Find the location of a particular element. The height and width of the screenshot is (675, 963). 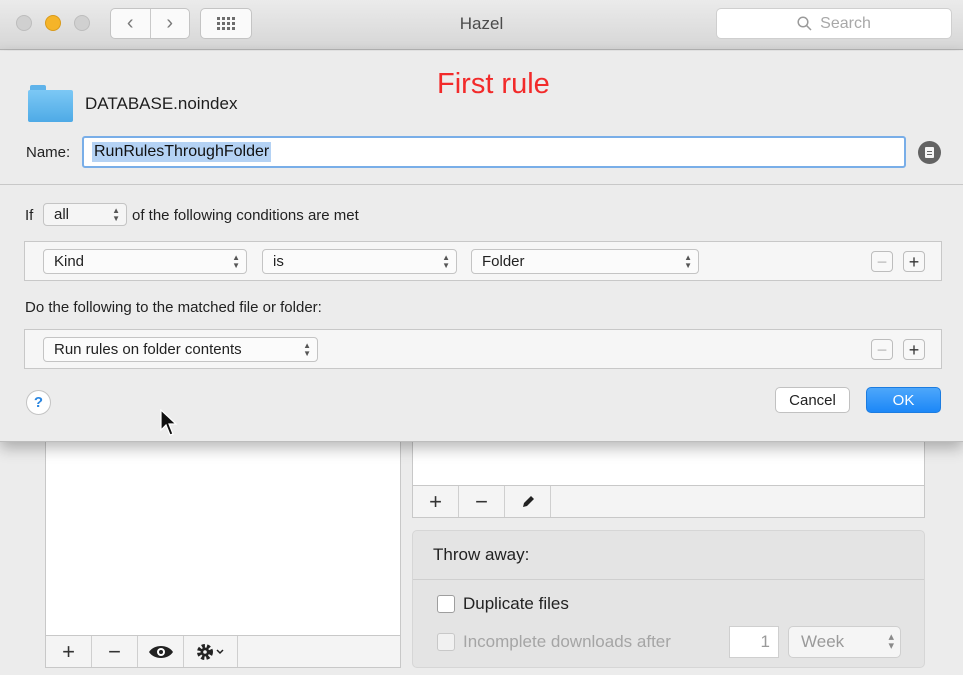

rules-list is located at coordinates (668, 463).